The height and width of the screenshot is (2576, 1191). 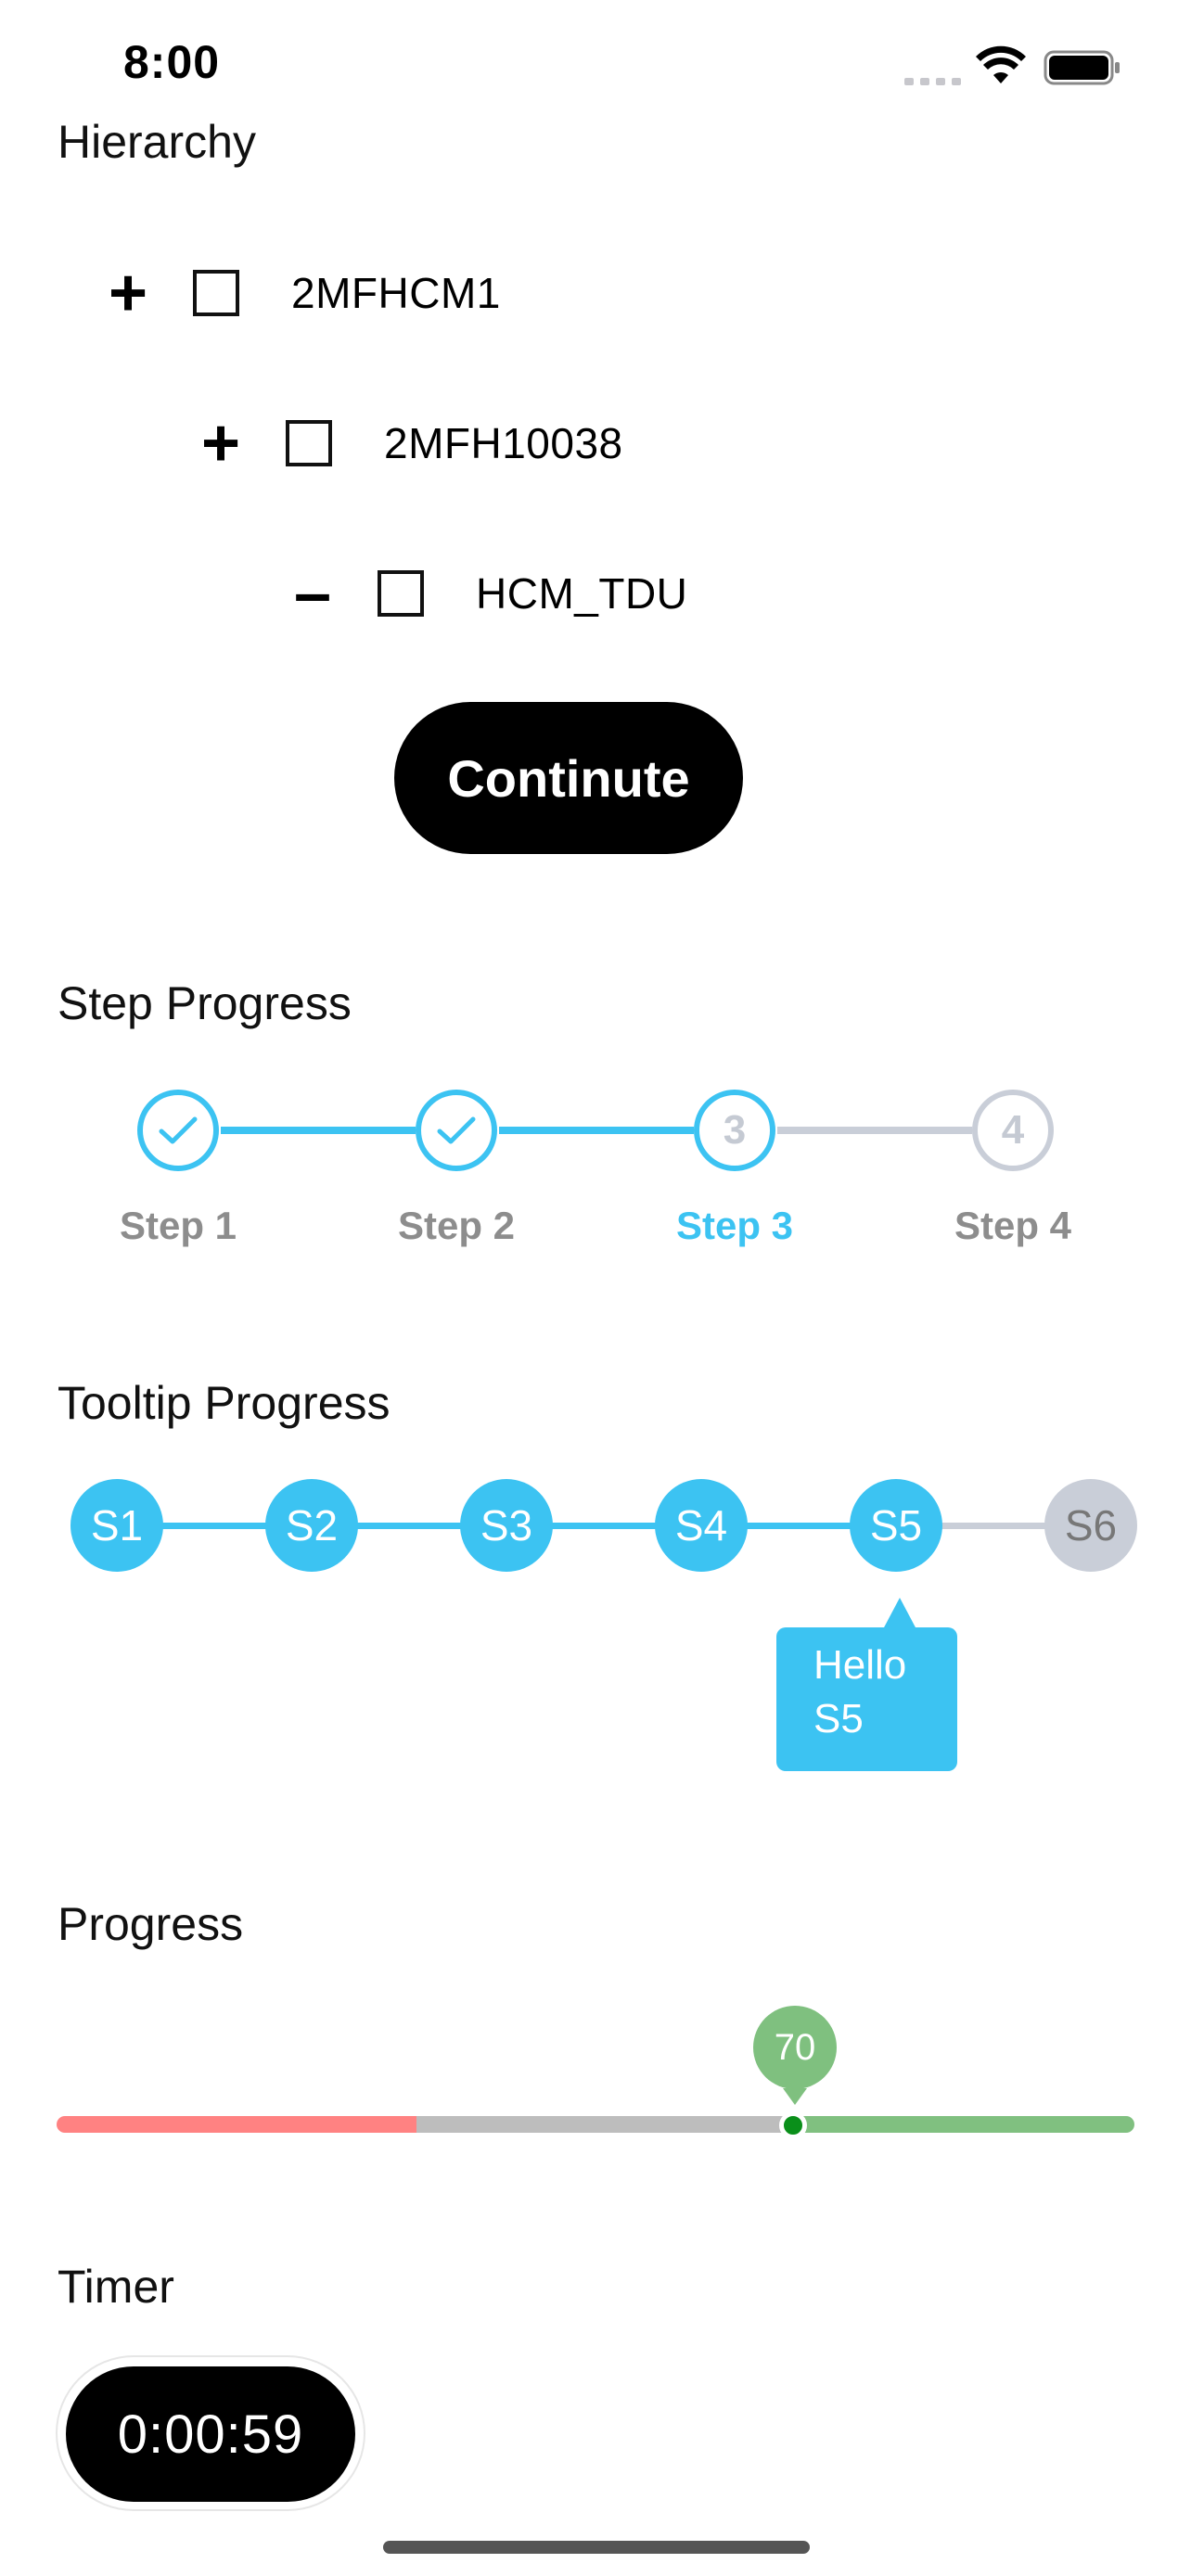 What do you see at coordinates (151, 1924) in the screenshot?
I see `progress-title: Progress` at bounding box center [151, 1924].